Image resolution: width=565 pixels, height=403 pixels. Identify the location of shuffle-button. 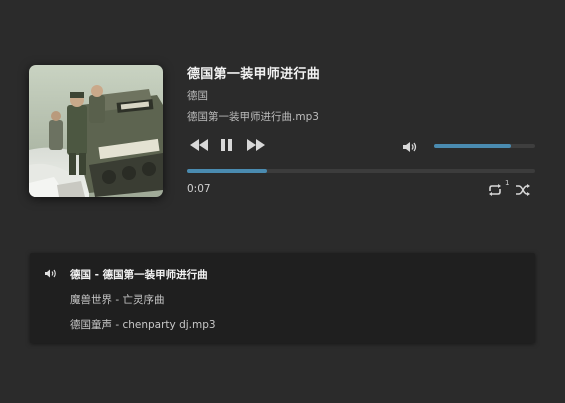
(523, 189).